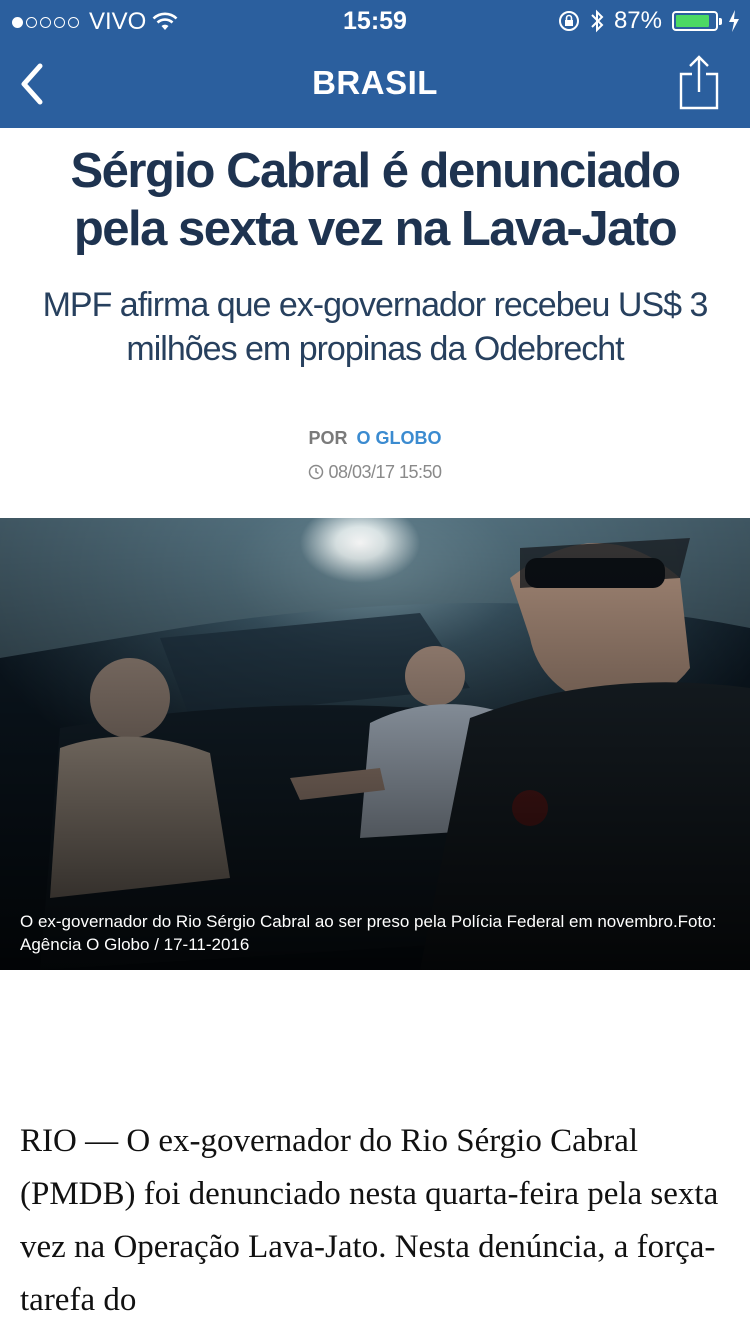 This screenshot has height=1334, width=750. What do you see at coordinates (637, 20) in the screenshot?
I see `battery-percentage: 87%` at bounding box center [637, 20].